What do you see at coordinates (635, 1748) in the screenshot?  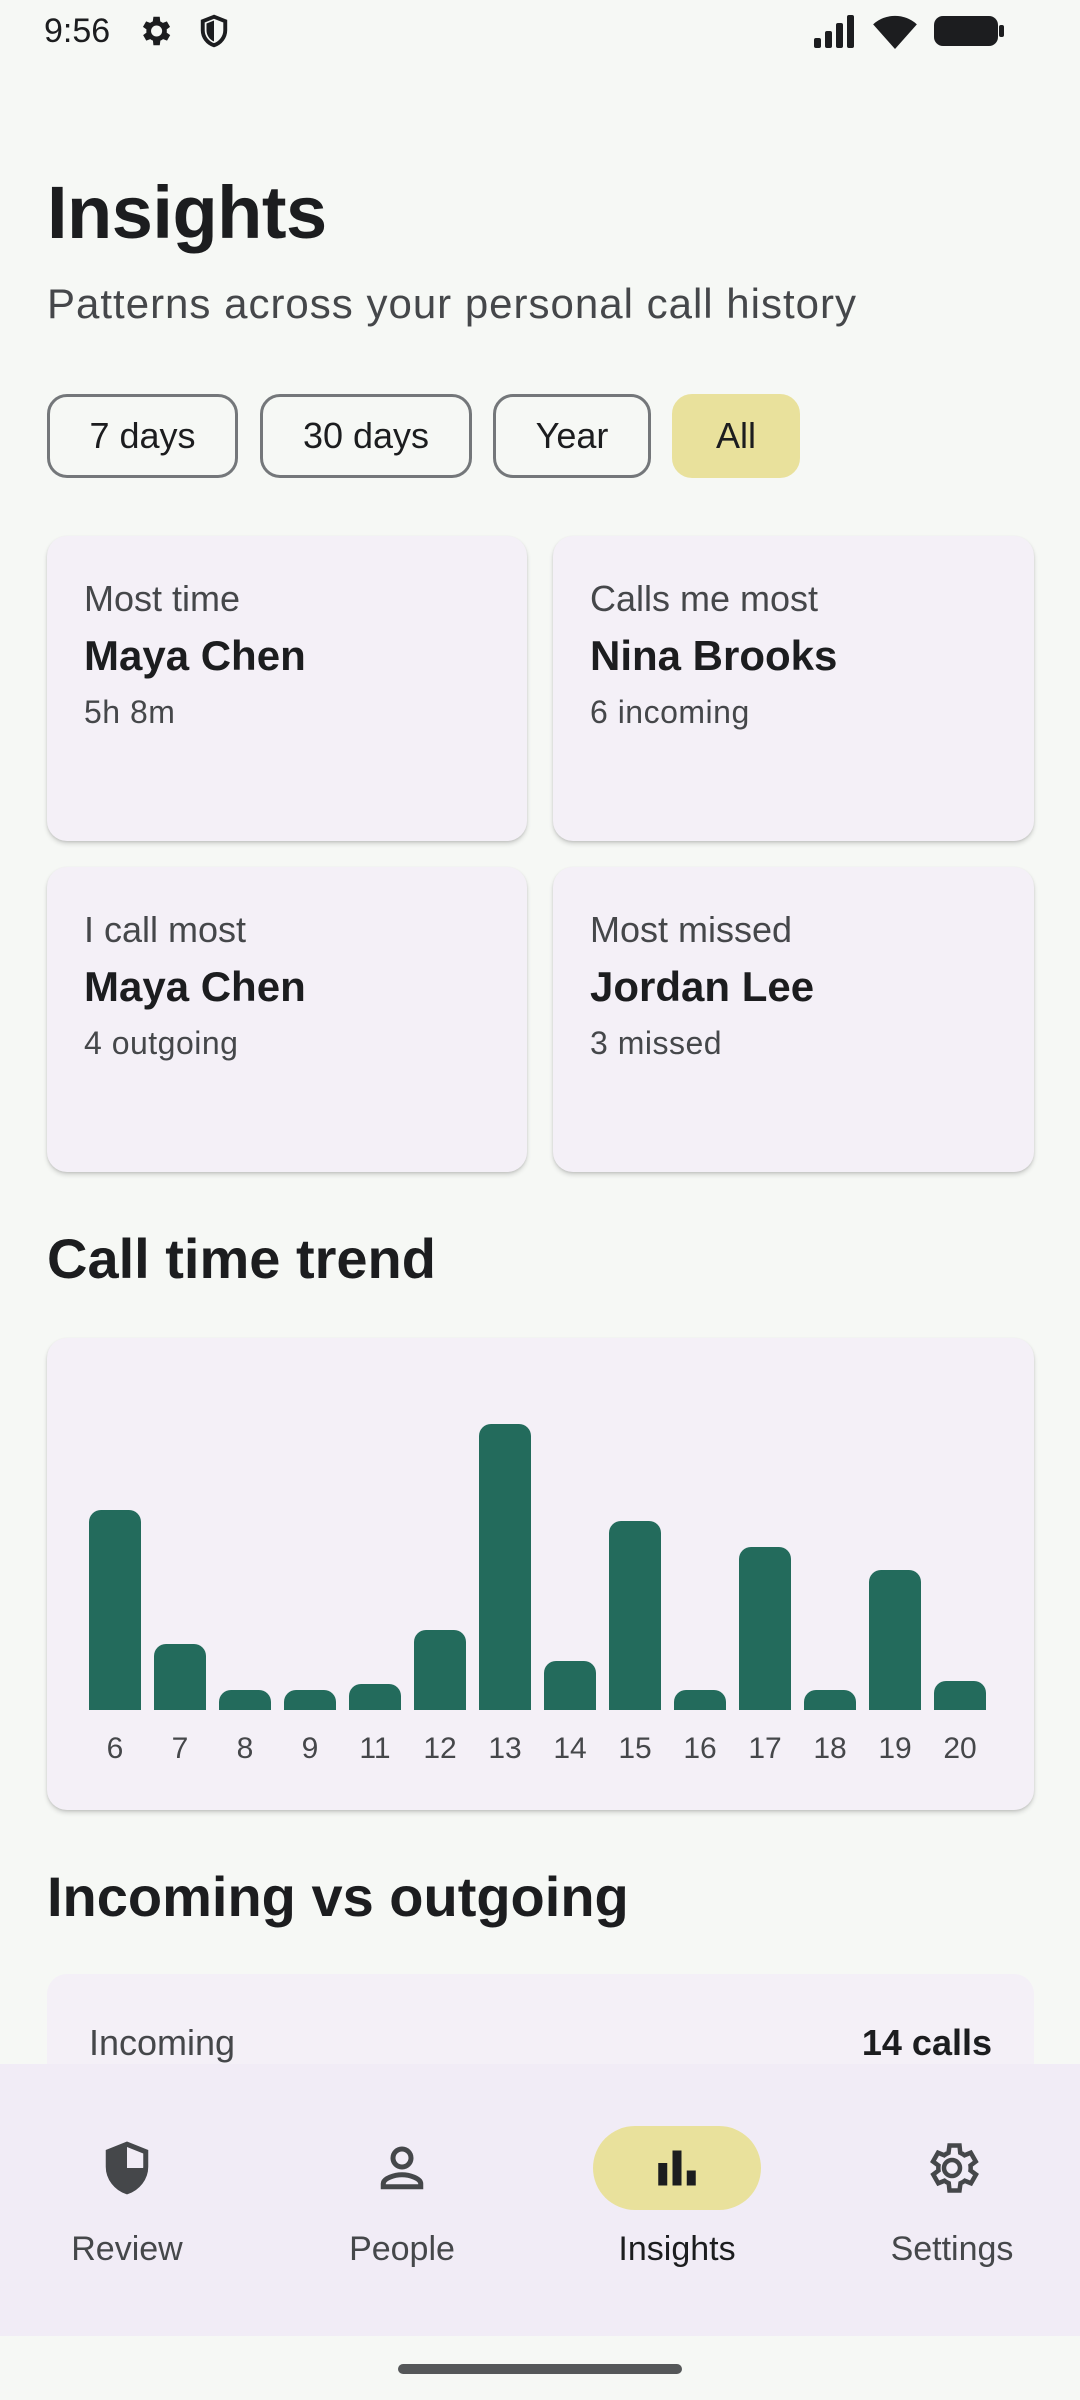 I see `chart-x-tick-label: 15` at bounding box center [635, 1748].